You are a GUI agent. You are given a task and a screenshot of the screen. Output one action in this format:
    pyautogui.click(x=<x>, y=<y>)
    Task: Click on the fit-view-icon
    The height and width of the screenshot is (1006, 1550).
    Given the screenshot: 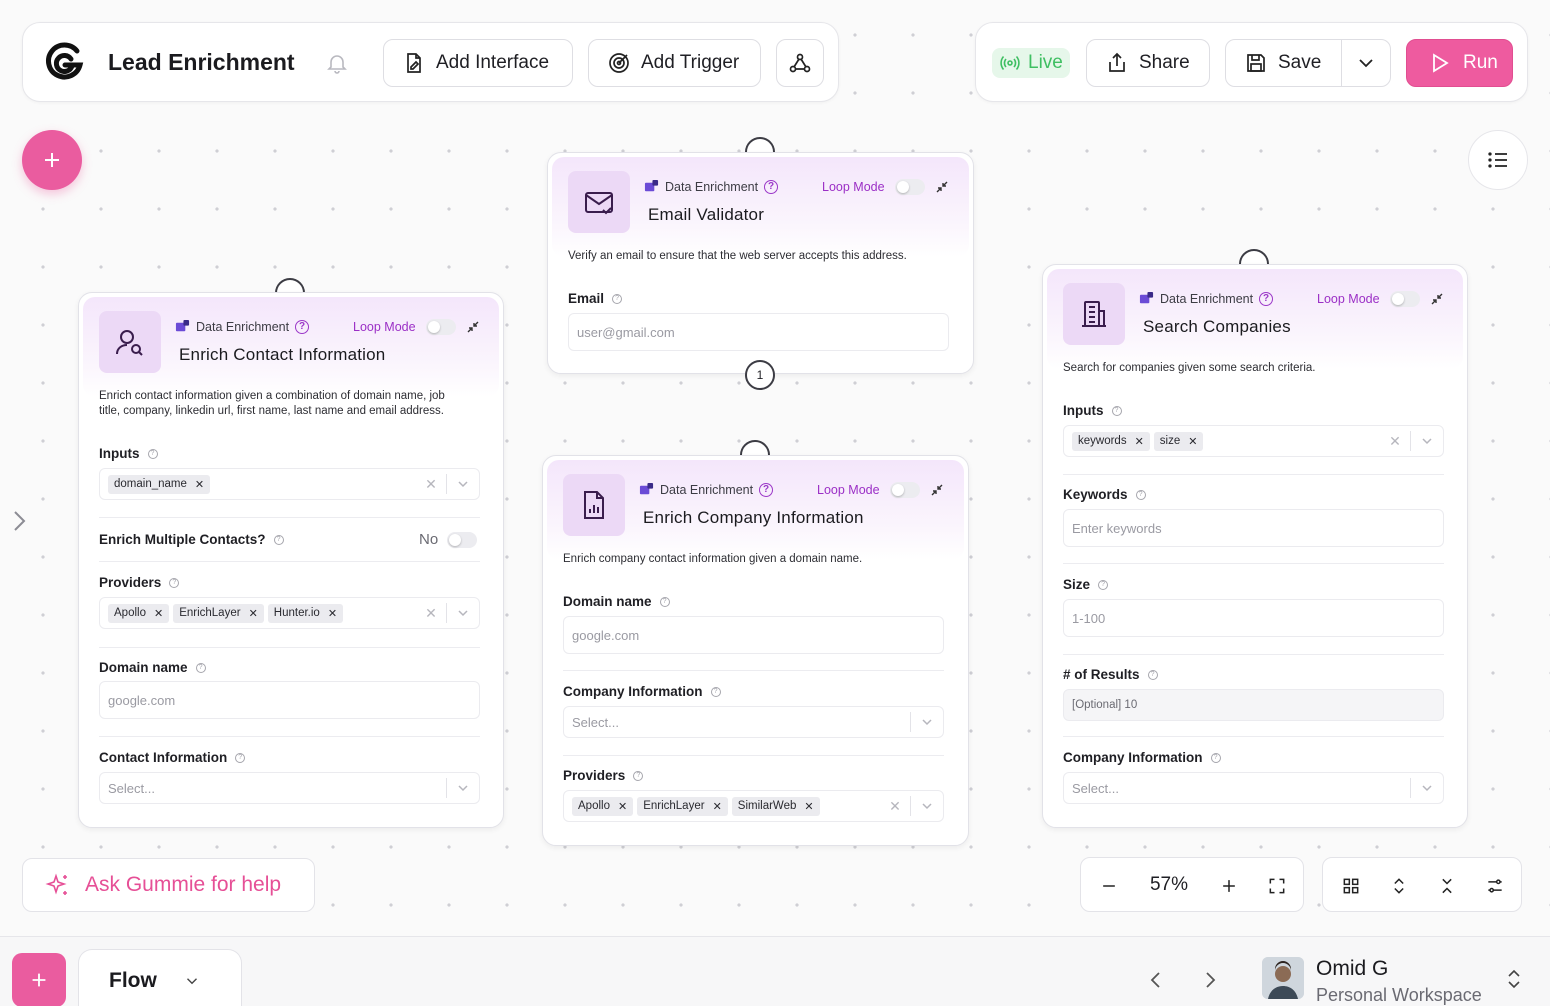 What is the action you would take?
    pyautogui.click(x=1277, y=886)
    